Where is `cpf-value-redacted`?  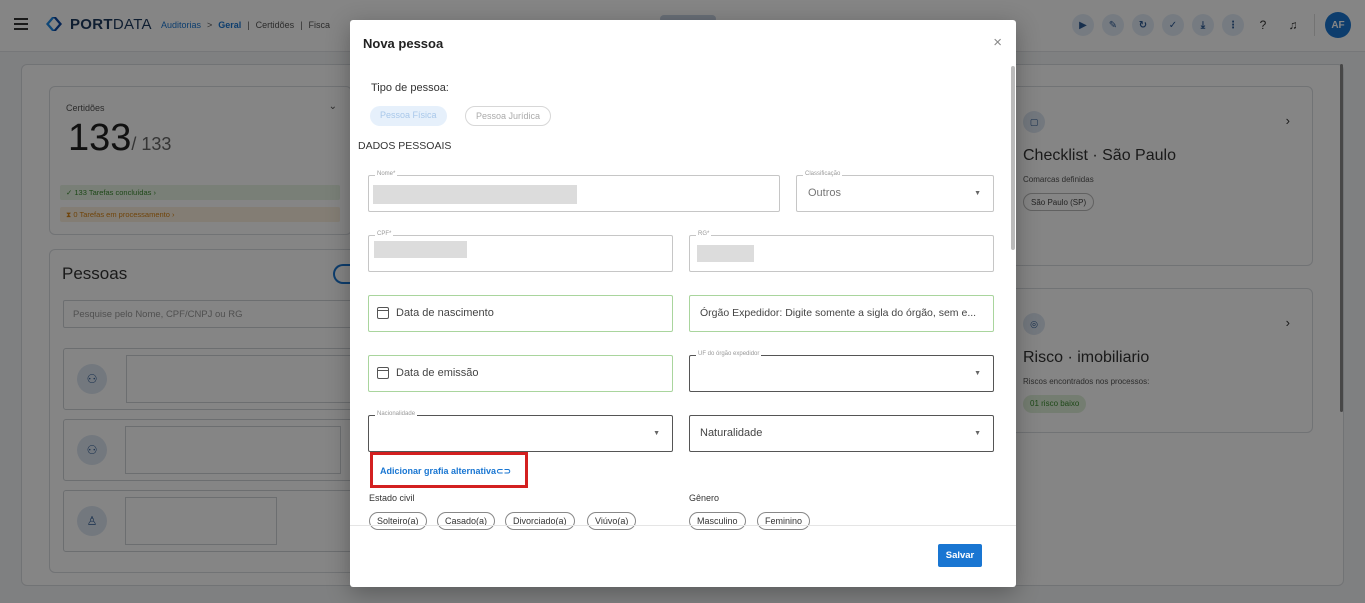 cpf-value-redacted is located at coordinates (420, 249).